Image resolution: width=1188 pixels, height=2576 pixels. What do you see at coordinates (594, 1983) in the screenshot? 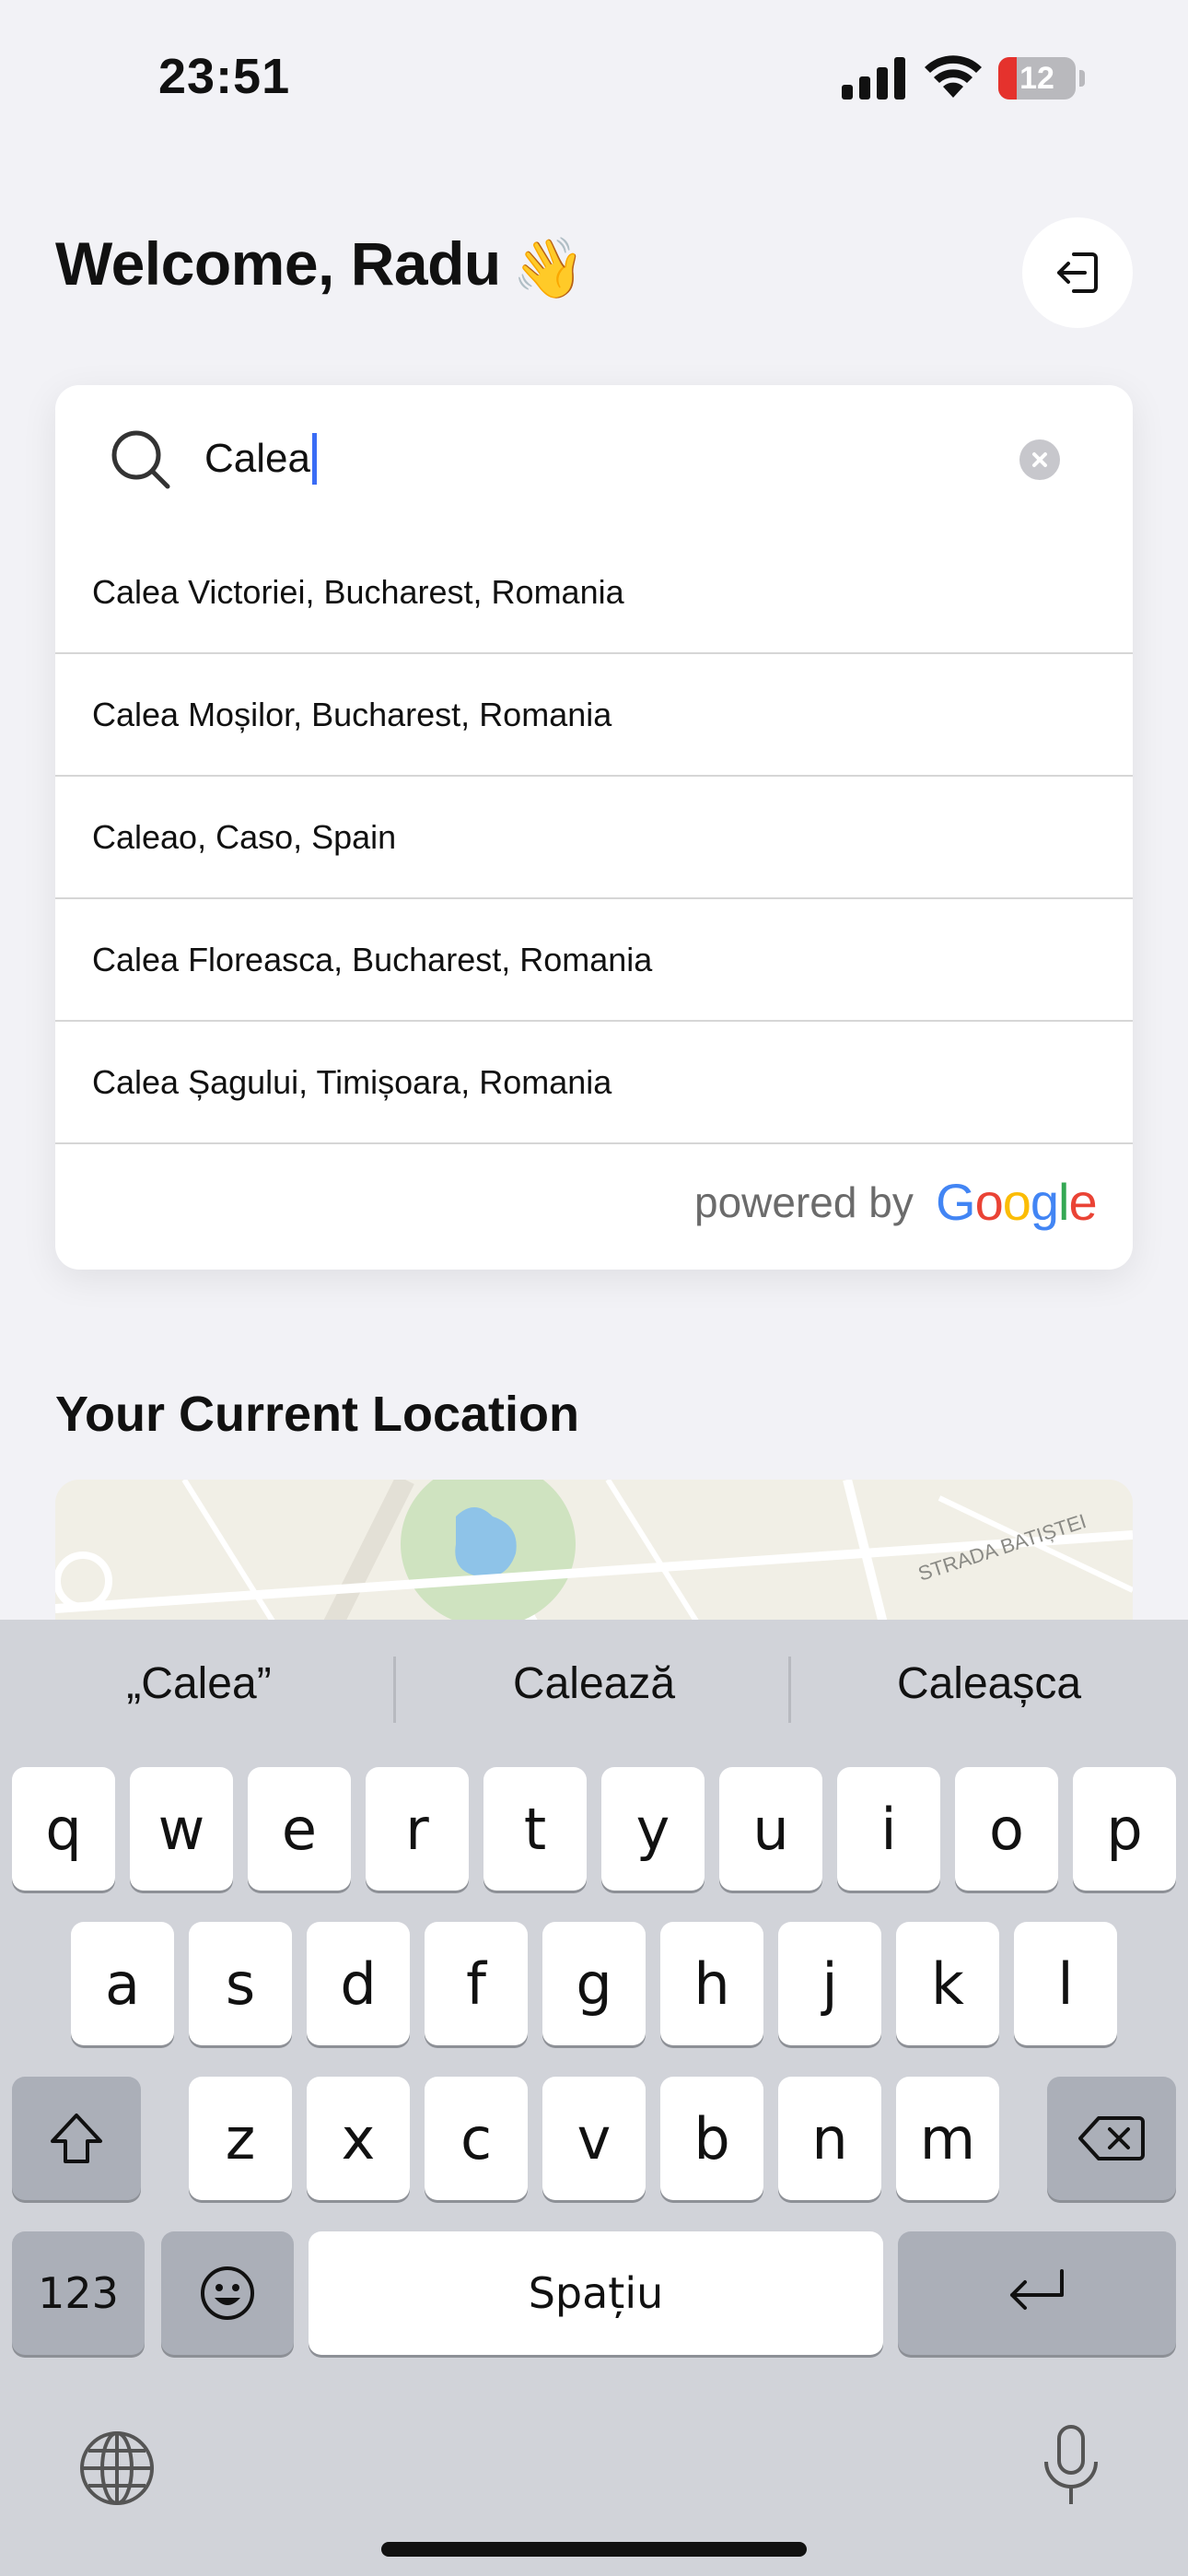
I see `key-g: g` at bounding box center [594, 1983].